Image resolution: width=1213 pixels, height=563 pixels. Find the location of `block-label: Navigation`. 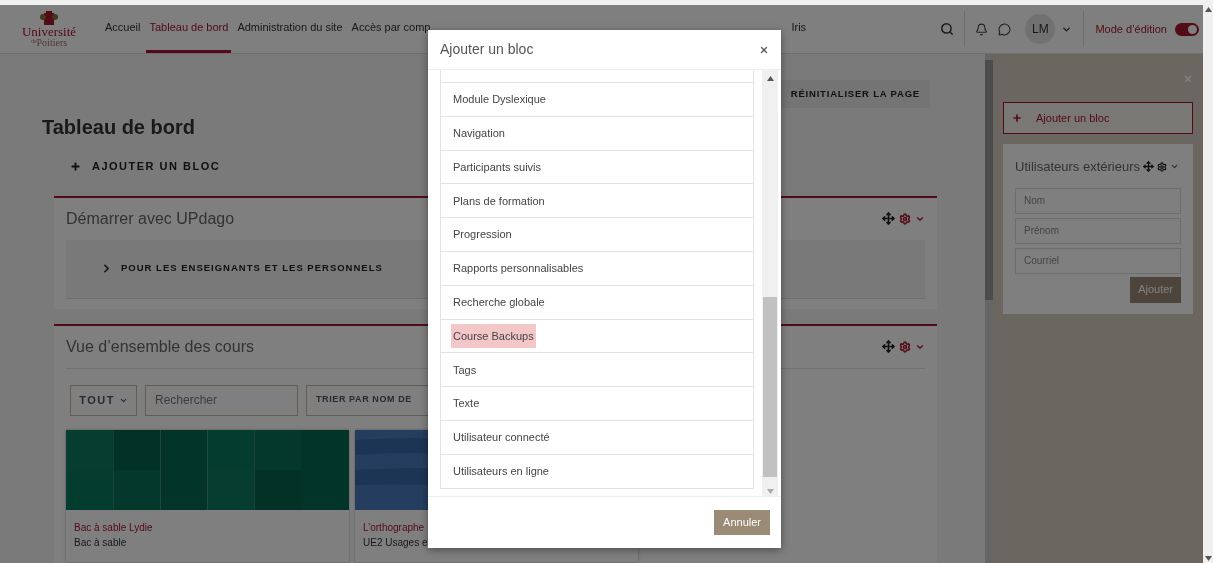

block-label: Navigation is located at coordinates (479, 133).